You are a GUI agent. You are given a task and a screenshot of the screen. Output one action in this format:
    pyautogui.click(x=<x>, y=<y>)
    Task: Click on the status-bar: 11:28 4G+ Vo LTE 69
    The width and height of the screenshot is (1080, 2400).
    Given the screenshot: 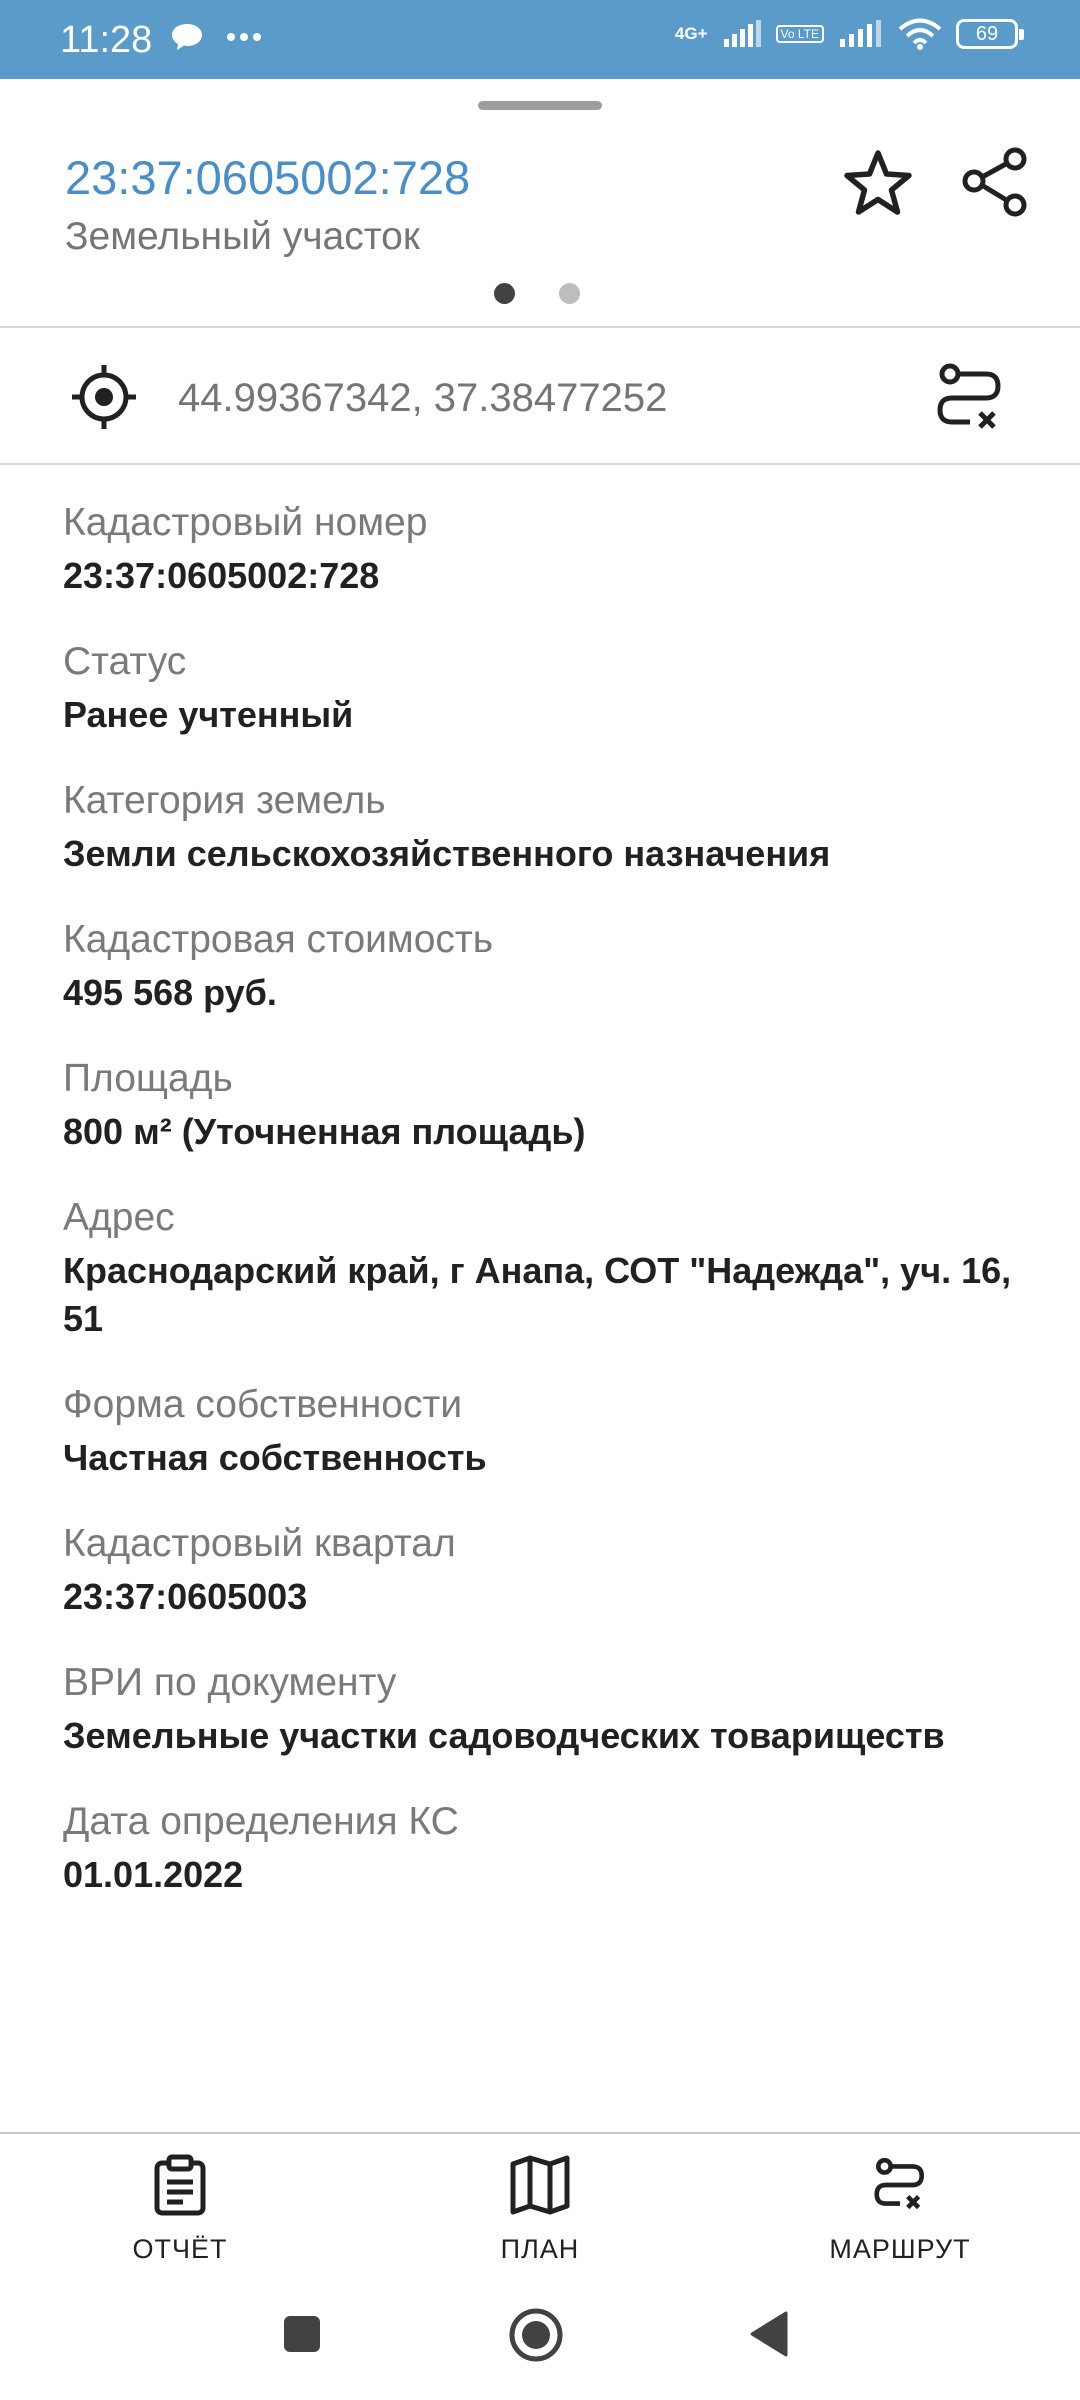 What is the action you would take?
    pyautogui.click(x=540, y=39)
    